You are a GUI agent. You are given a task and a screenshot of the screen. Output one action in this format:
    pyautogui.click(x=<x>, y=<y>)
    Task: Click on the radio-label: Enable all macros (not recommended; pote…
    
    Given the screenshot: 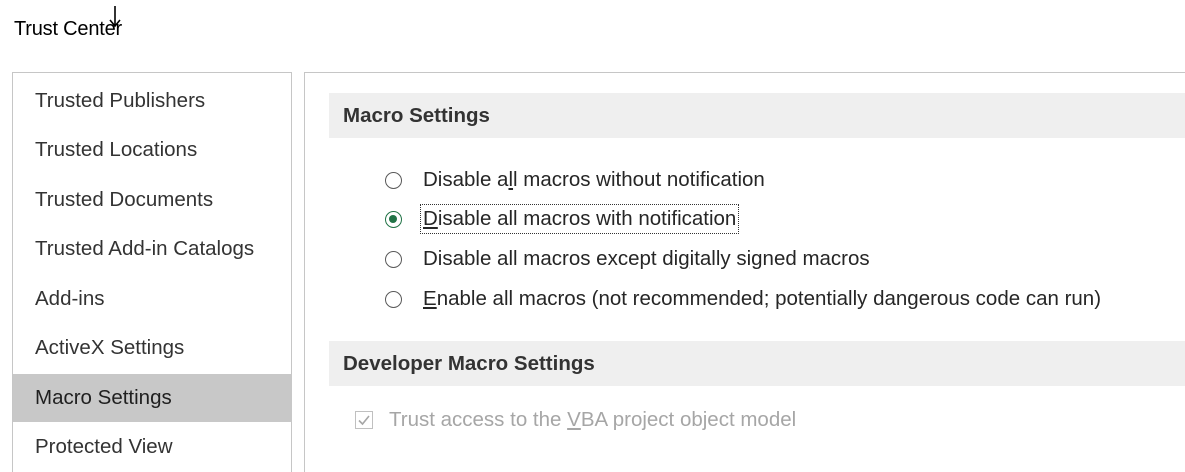 What is the action you would take?
    pyautogui.click(x=762, y=298)
    